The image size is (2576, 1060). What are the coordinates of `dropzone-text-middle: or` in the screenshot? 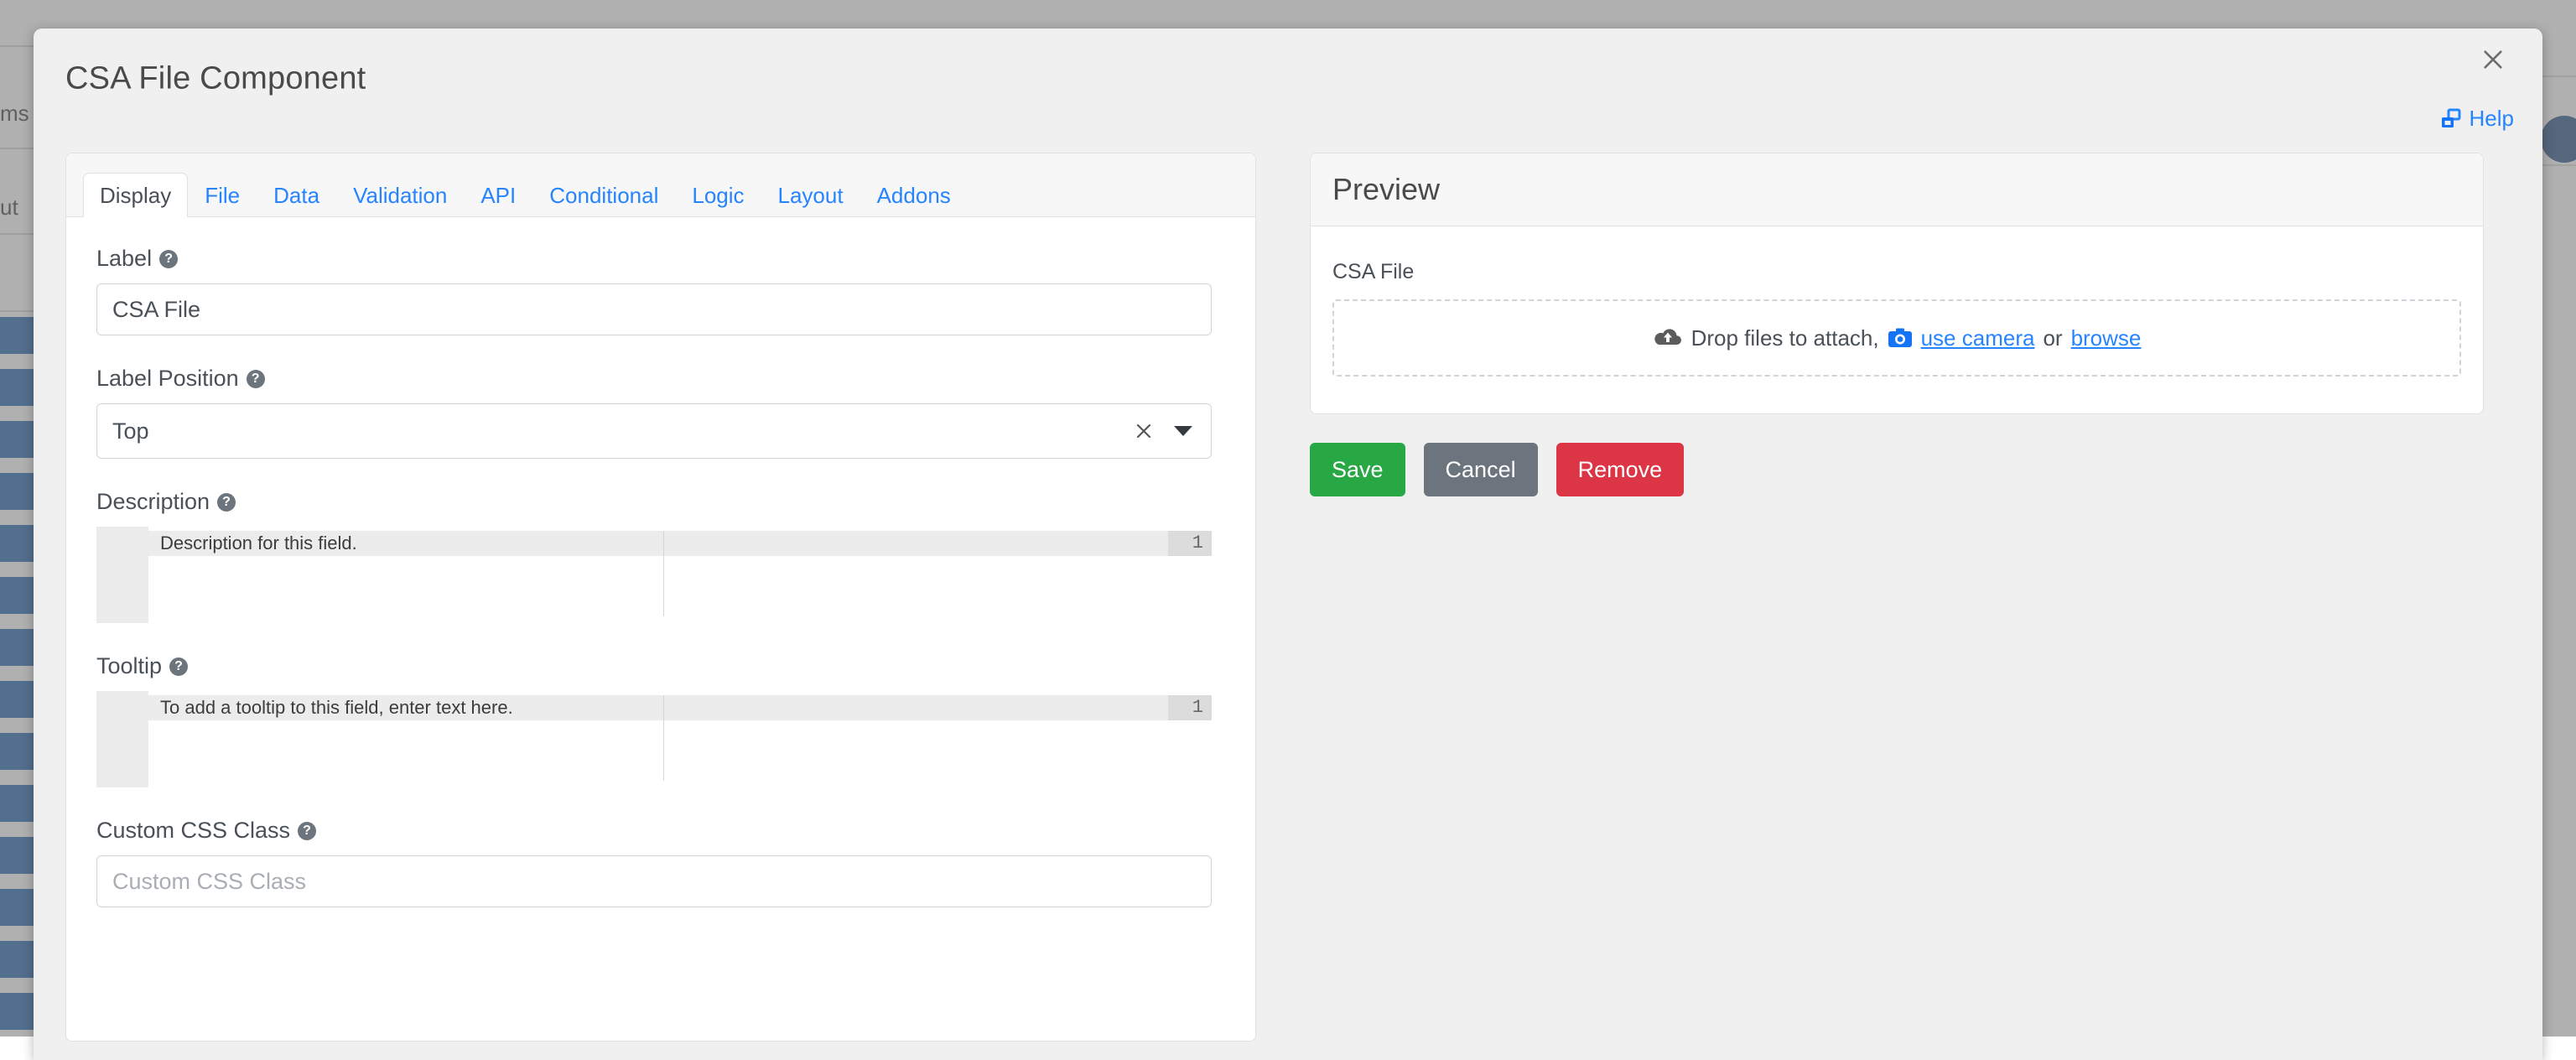 It's located at (2052, 338).